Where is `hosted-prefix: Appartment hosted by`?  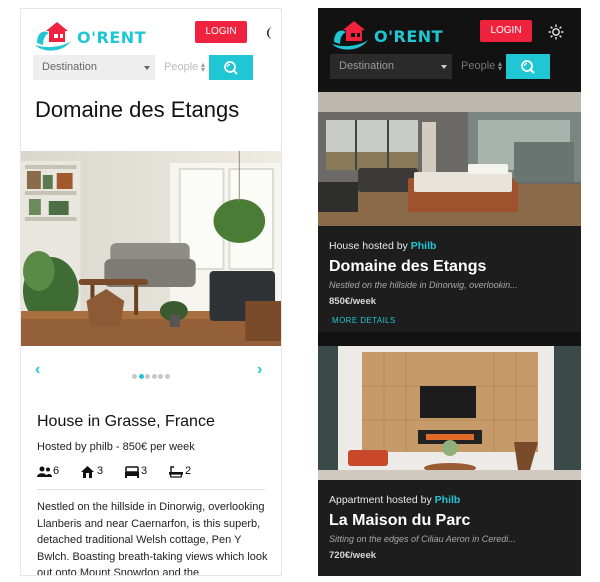
hosted-prefix: Appartment hosted by is located at coordinates (380, 500).